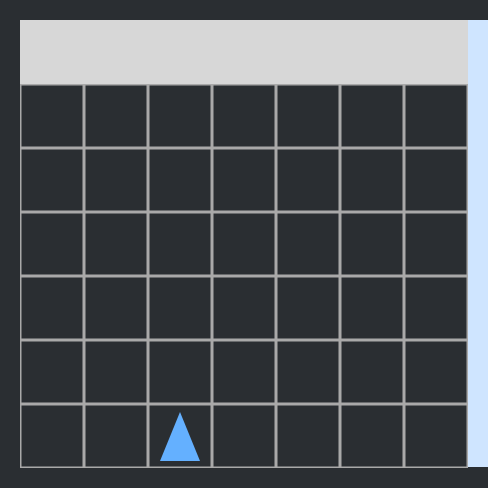  Describe the element at coordinates (478, 243) in the screenshot. I see `side-panel` at that location.